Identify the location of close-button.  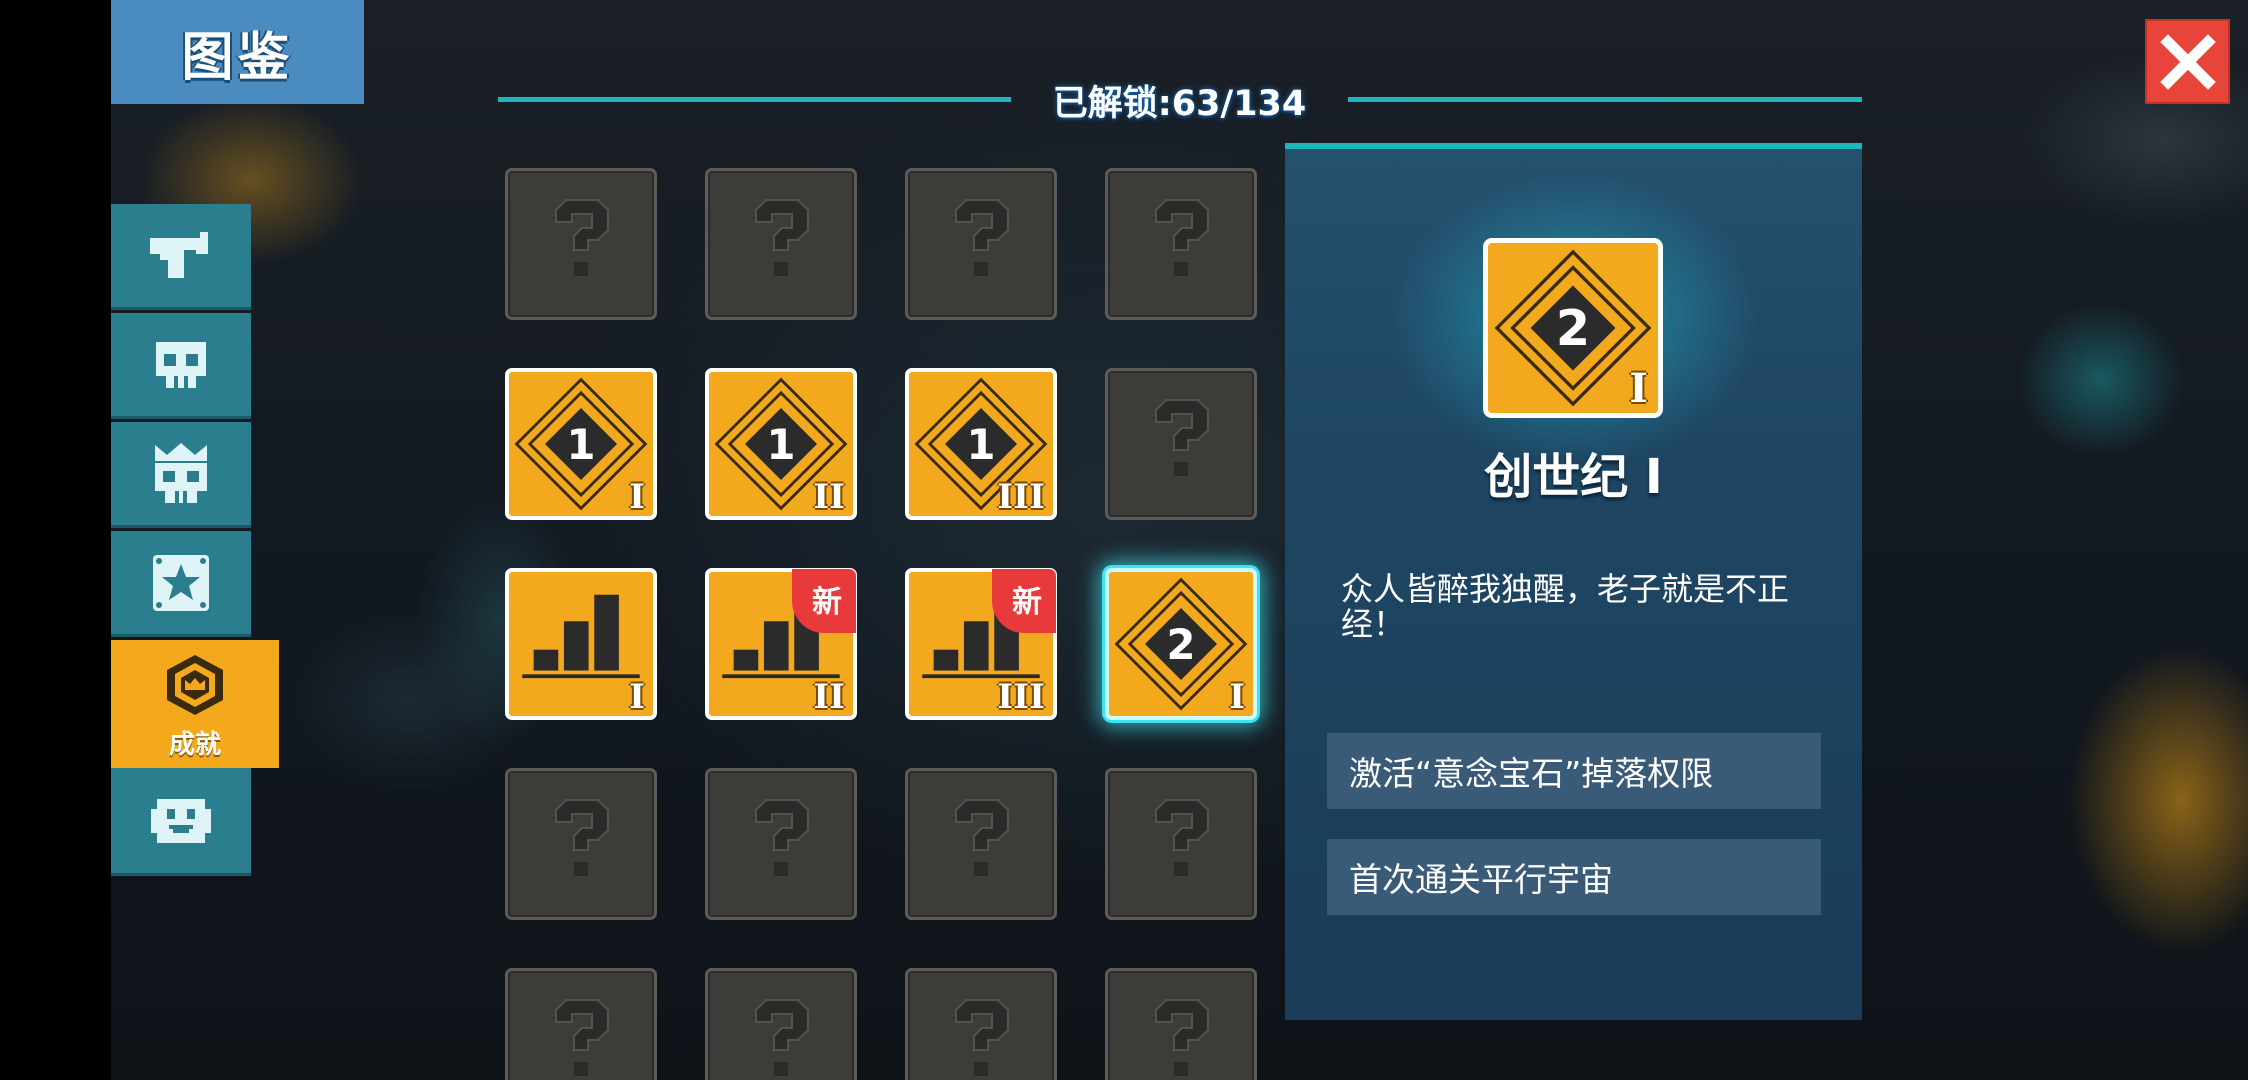
(2187, 61).